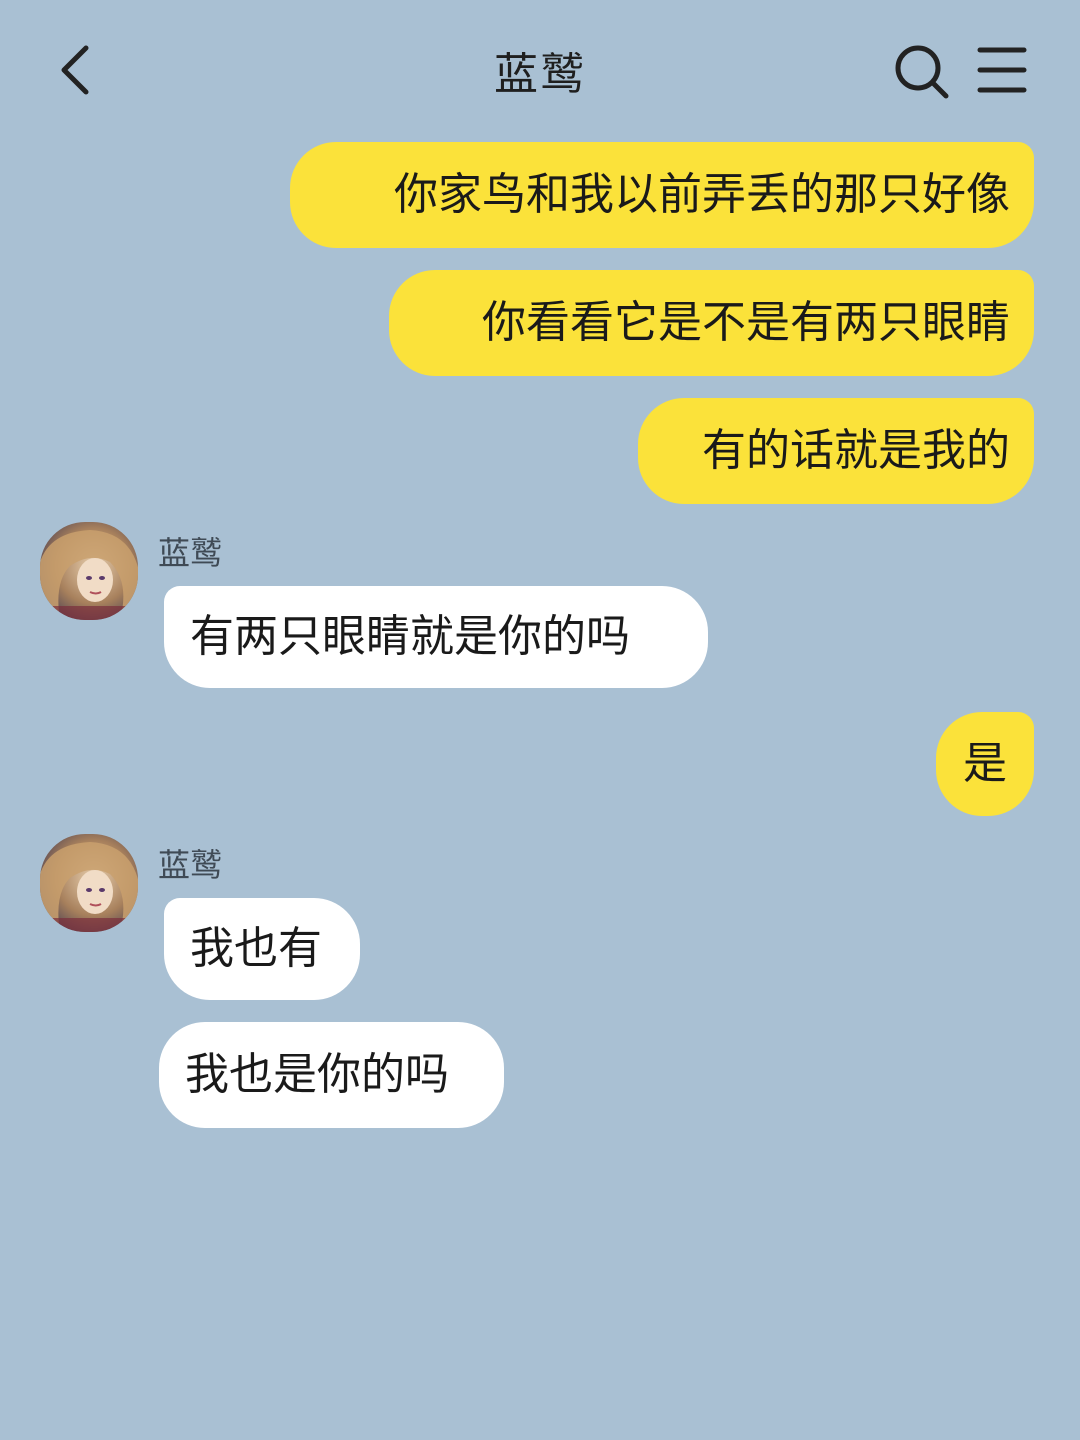 The height and width of the screenshot is (1440, 1080). I want to click on message-bubble-outgoing: 你家鸟和我以前弄丢的那只好像, so click(662, 195).